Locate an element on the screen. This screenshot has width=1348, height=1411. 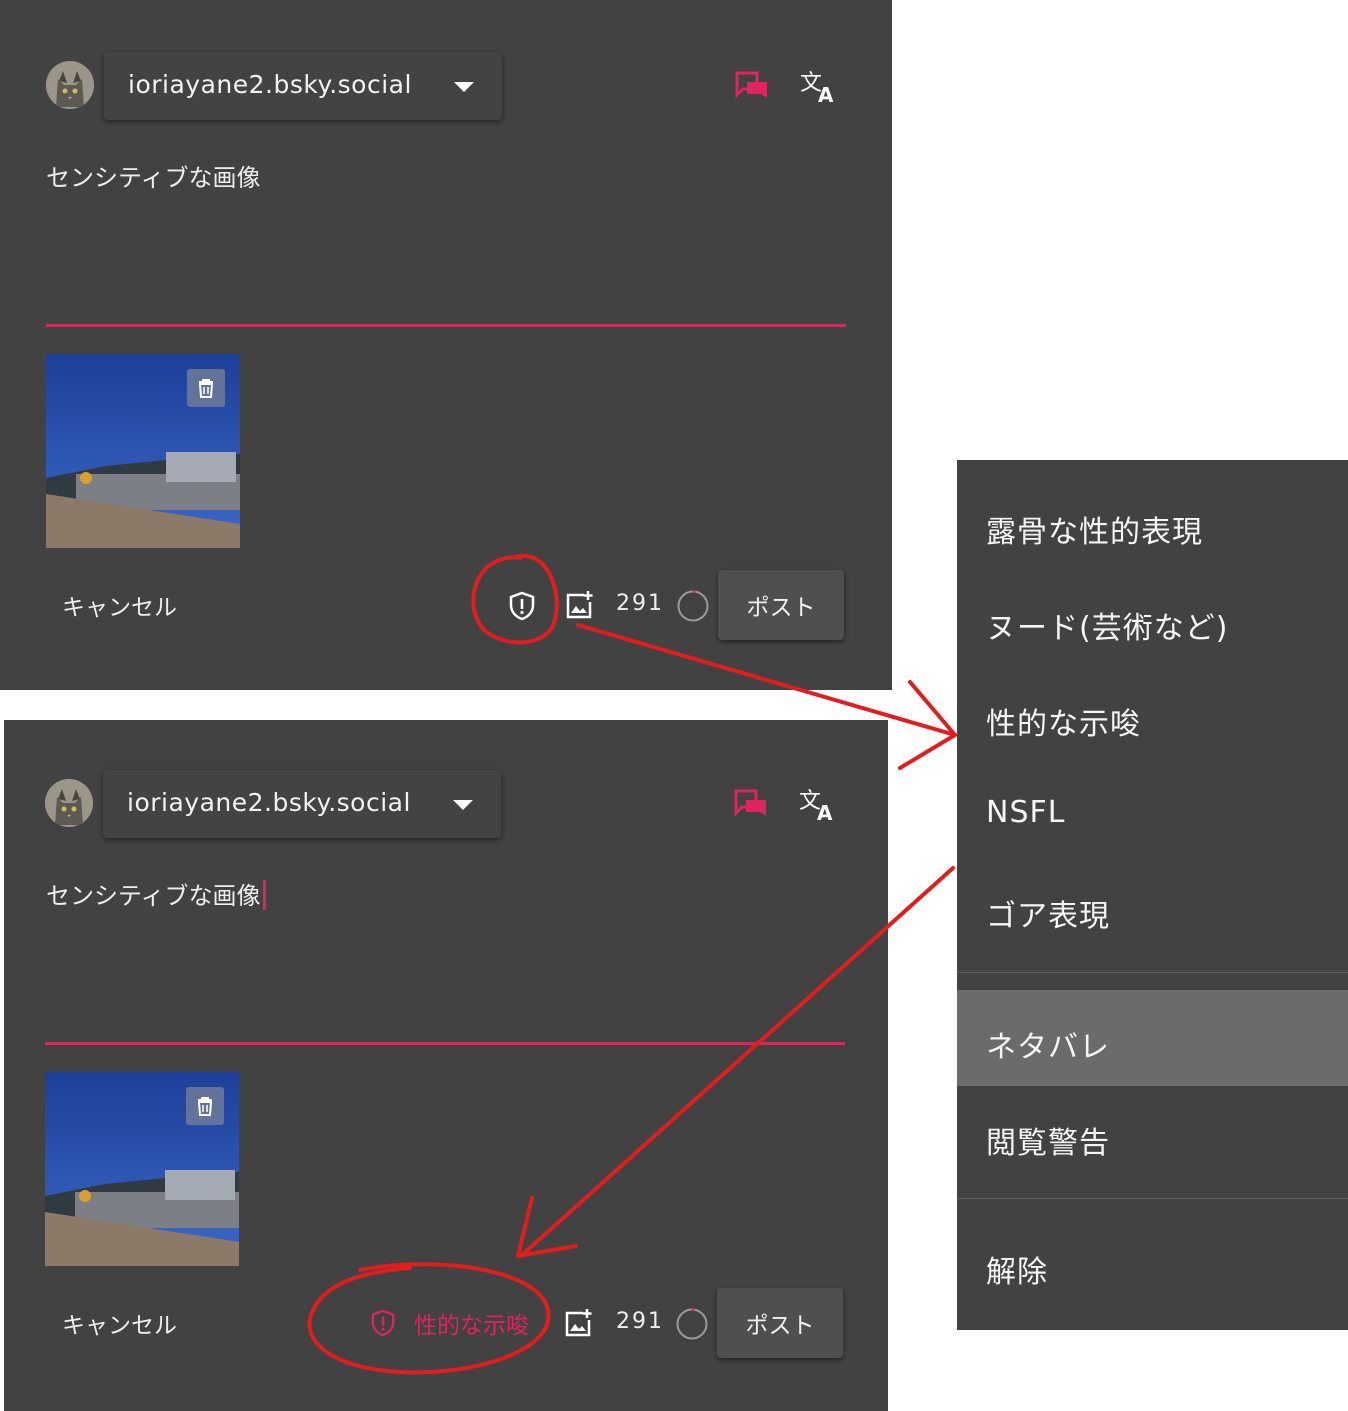
menu-item-nsfl: NSFL is located at coordinates (1152, 811).